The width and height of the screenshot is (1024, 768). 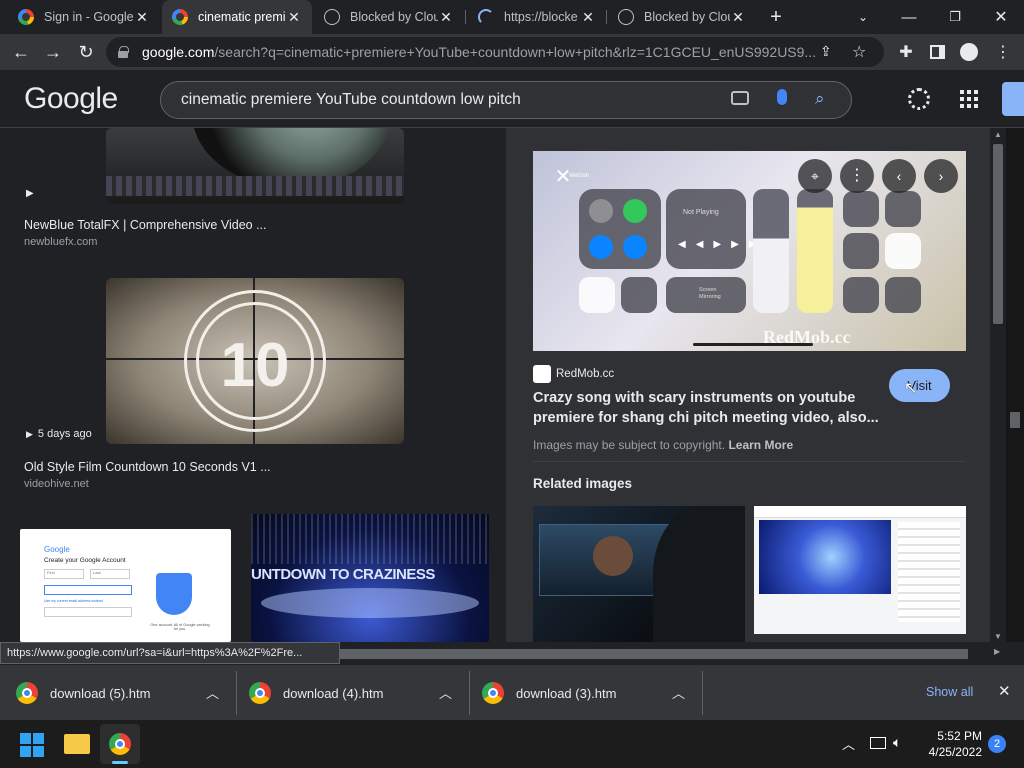 I want to click on show-all-button: Show all, so click(x=949, y=692).